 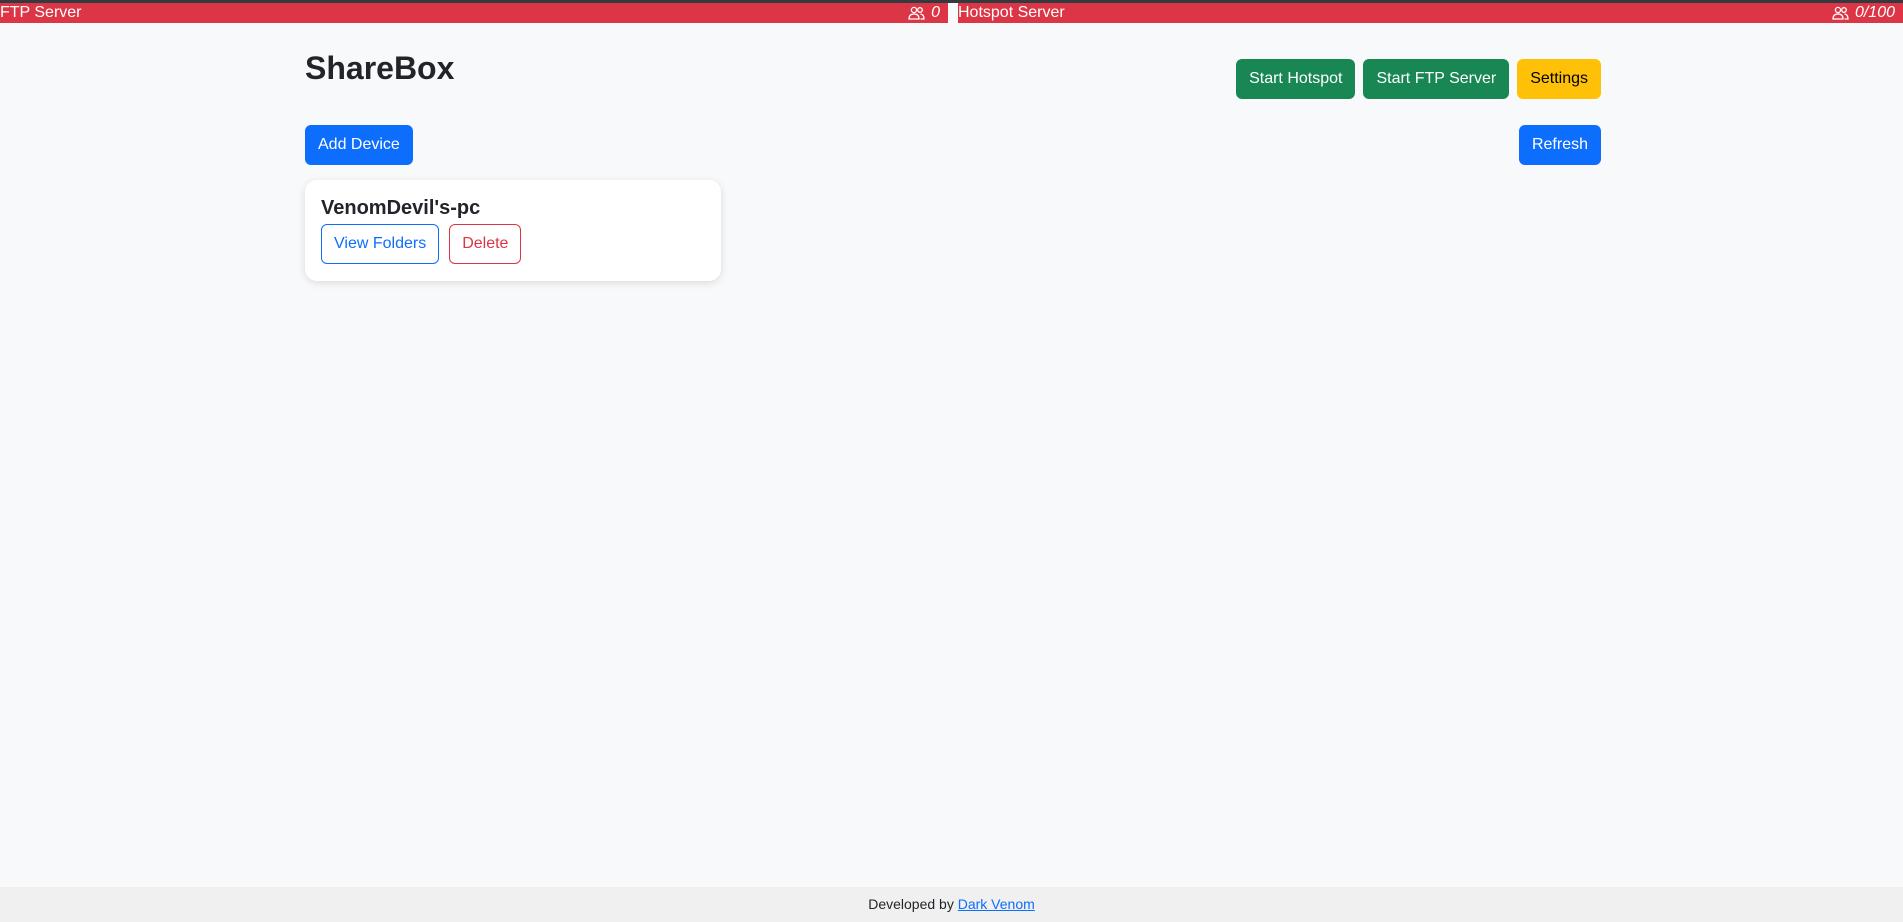 What do you see at coordinates (1436, 79) in the screenshot?
I see `start-ftp-server-button: Start FTP Server` at bounding box center [1436, 79].